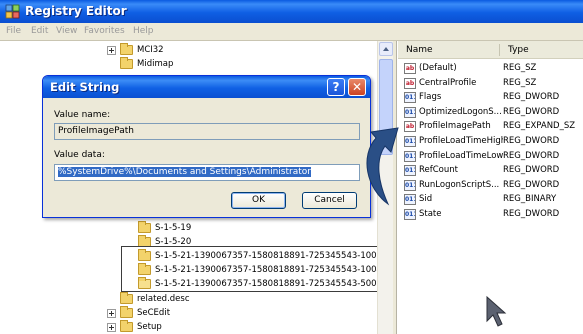 The height and width of the screenshot is (334, 583). What do you see at coordinates (386, 49) in the screenshot?
I see `scroll-up-icon` at bounding box center [386, 49].